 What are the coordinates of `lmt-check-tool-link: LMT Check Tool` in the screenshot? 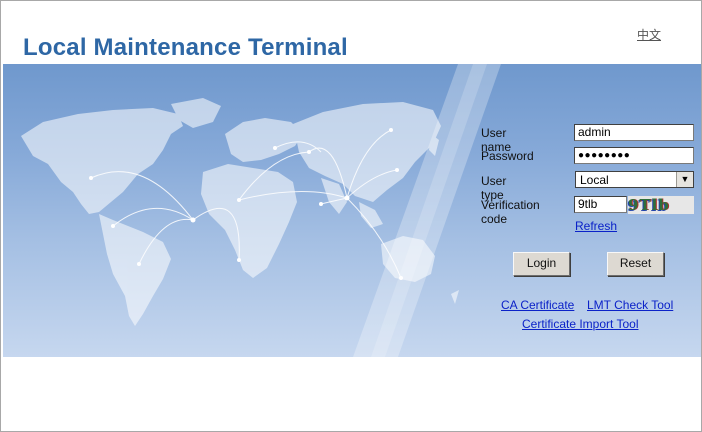 It's located at (630, 305).